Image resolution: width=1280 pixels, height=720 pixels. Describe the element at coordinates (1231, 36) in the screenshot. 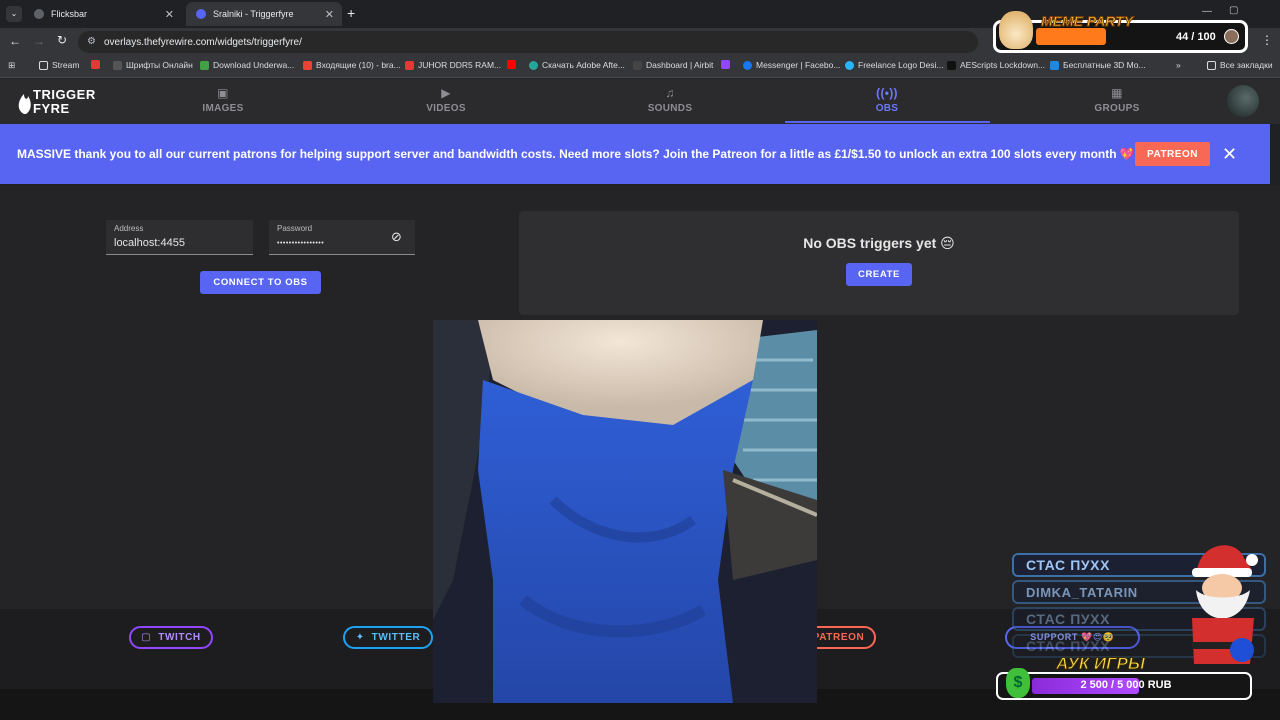

I see `coin-icon` at that location.